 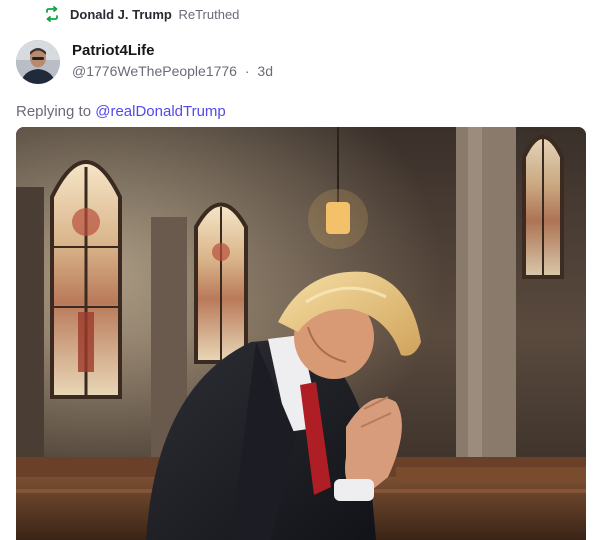 I want to click on author-handle: @1776WeThePeople1776, so click(x=154, y=71).